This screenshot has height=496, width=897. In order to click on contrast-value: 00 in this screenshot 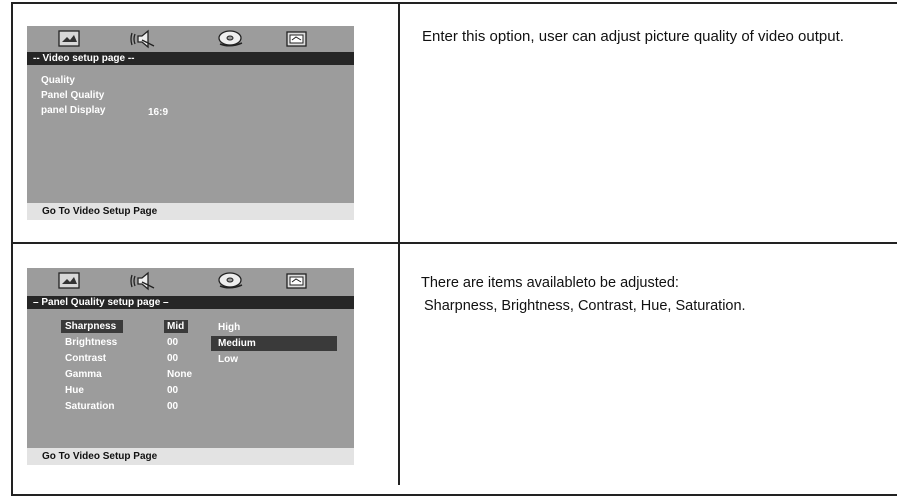, I will do `click(173, 358)`.